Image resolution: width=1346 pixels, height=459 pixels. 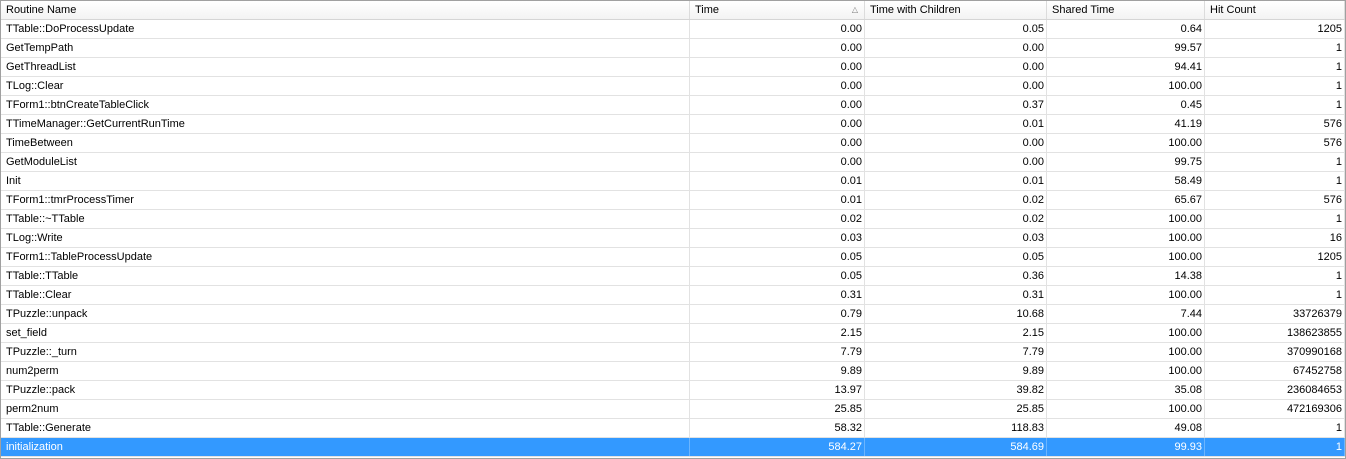 What do you see at coordinates (956, 333) in the screenshot?
I see `time-with-children-cell: 2.15` at bounding box center [956, 333].